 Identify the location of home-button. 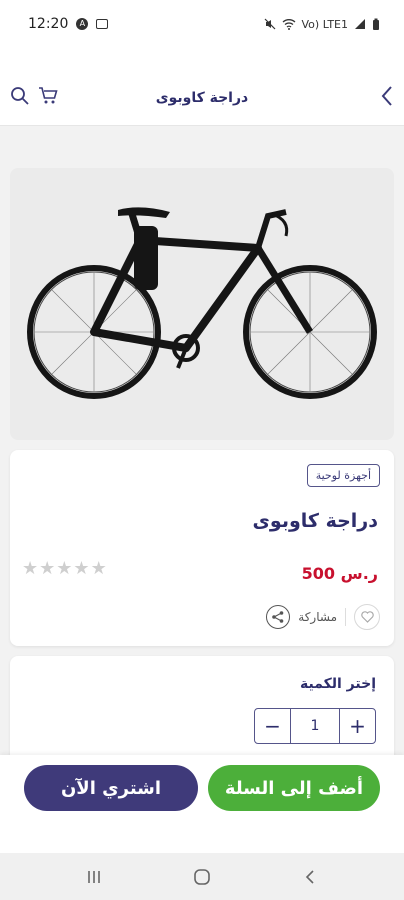
(202, 877).